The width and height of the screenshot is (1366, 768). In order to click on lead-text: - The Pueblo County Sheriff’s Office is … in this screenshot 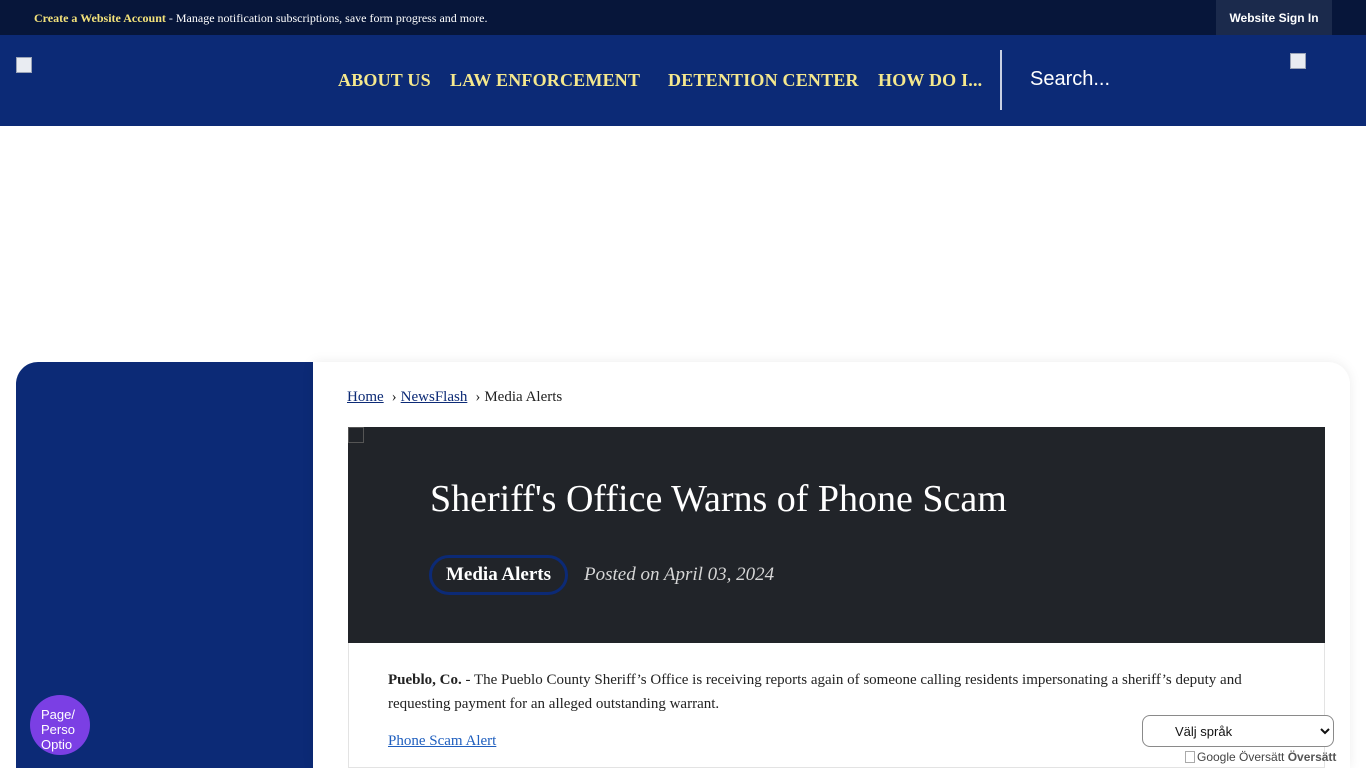, I will do `click(815, 692)`.